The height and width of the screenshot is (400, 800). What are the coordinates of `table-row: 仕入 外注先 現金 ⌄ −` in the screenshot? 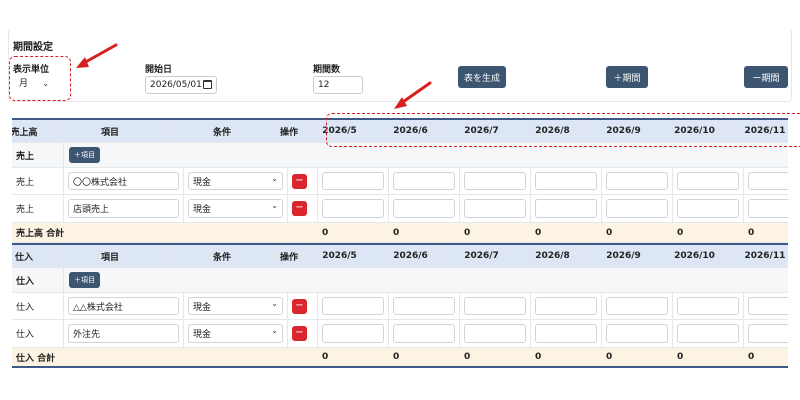 It's located at (400, 334).